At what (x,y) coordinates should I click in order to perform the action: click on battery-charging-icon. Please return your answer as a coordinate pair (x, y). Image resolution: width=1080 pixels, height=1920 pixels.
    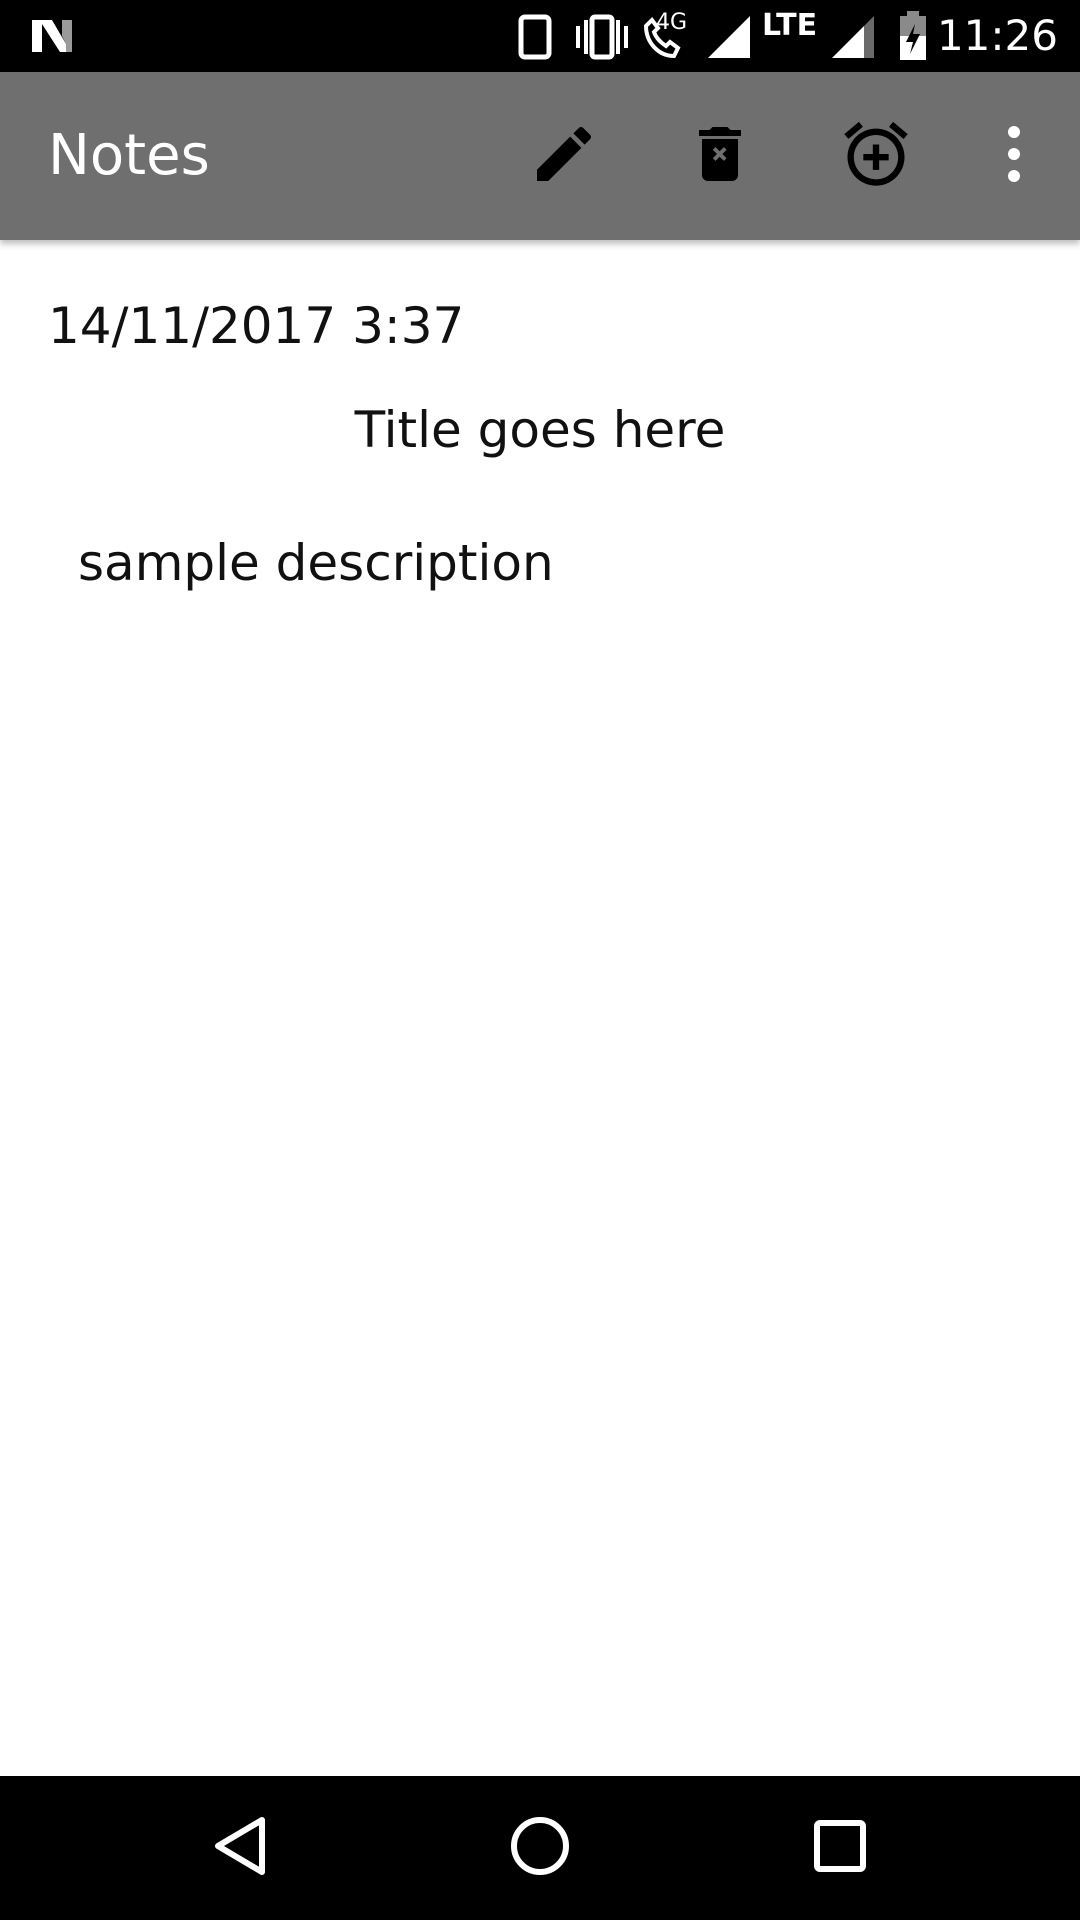
    Looking at the image, I should click on (913, 38).